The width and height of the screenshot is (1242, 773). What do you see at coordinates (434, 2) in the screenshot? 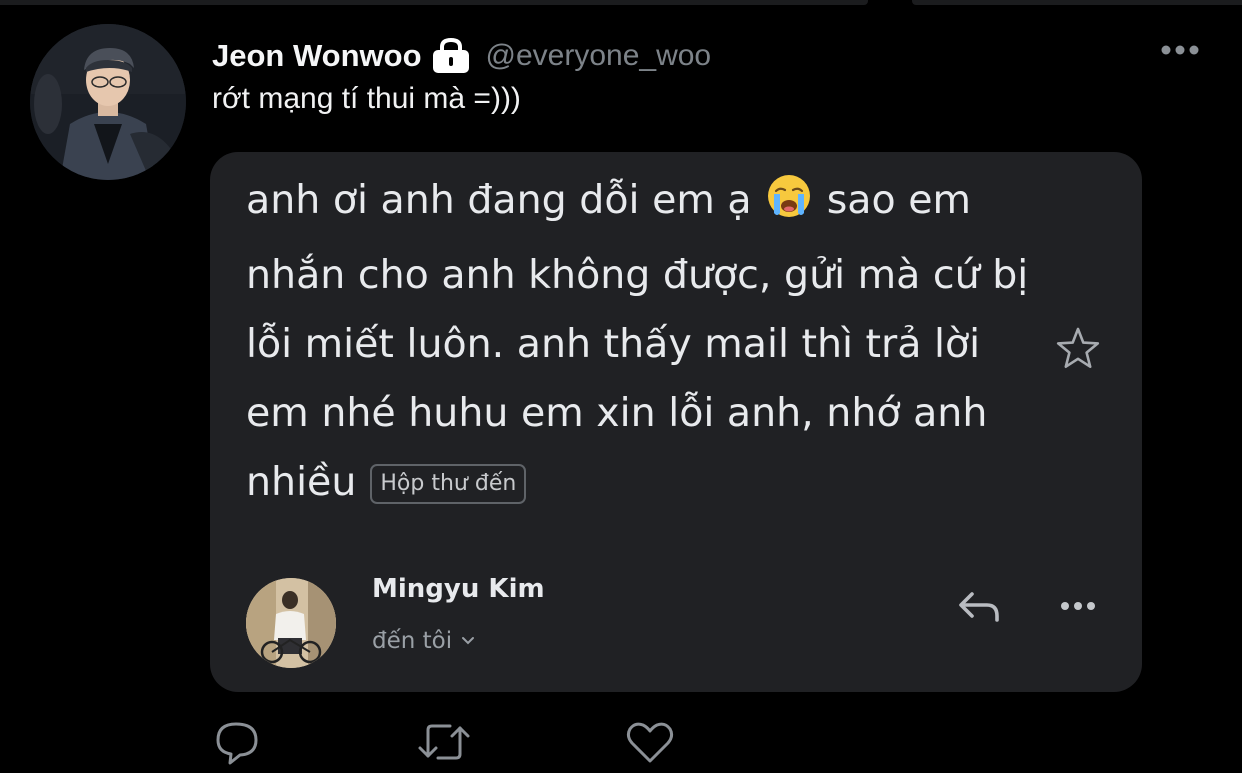
I see `top-divider-left` at bounding box center [434, 2].